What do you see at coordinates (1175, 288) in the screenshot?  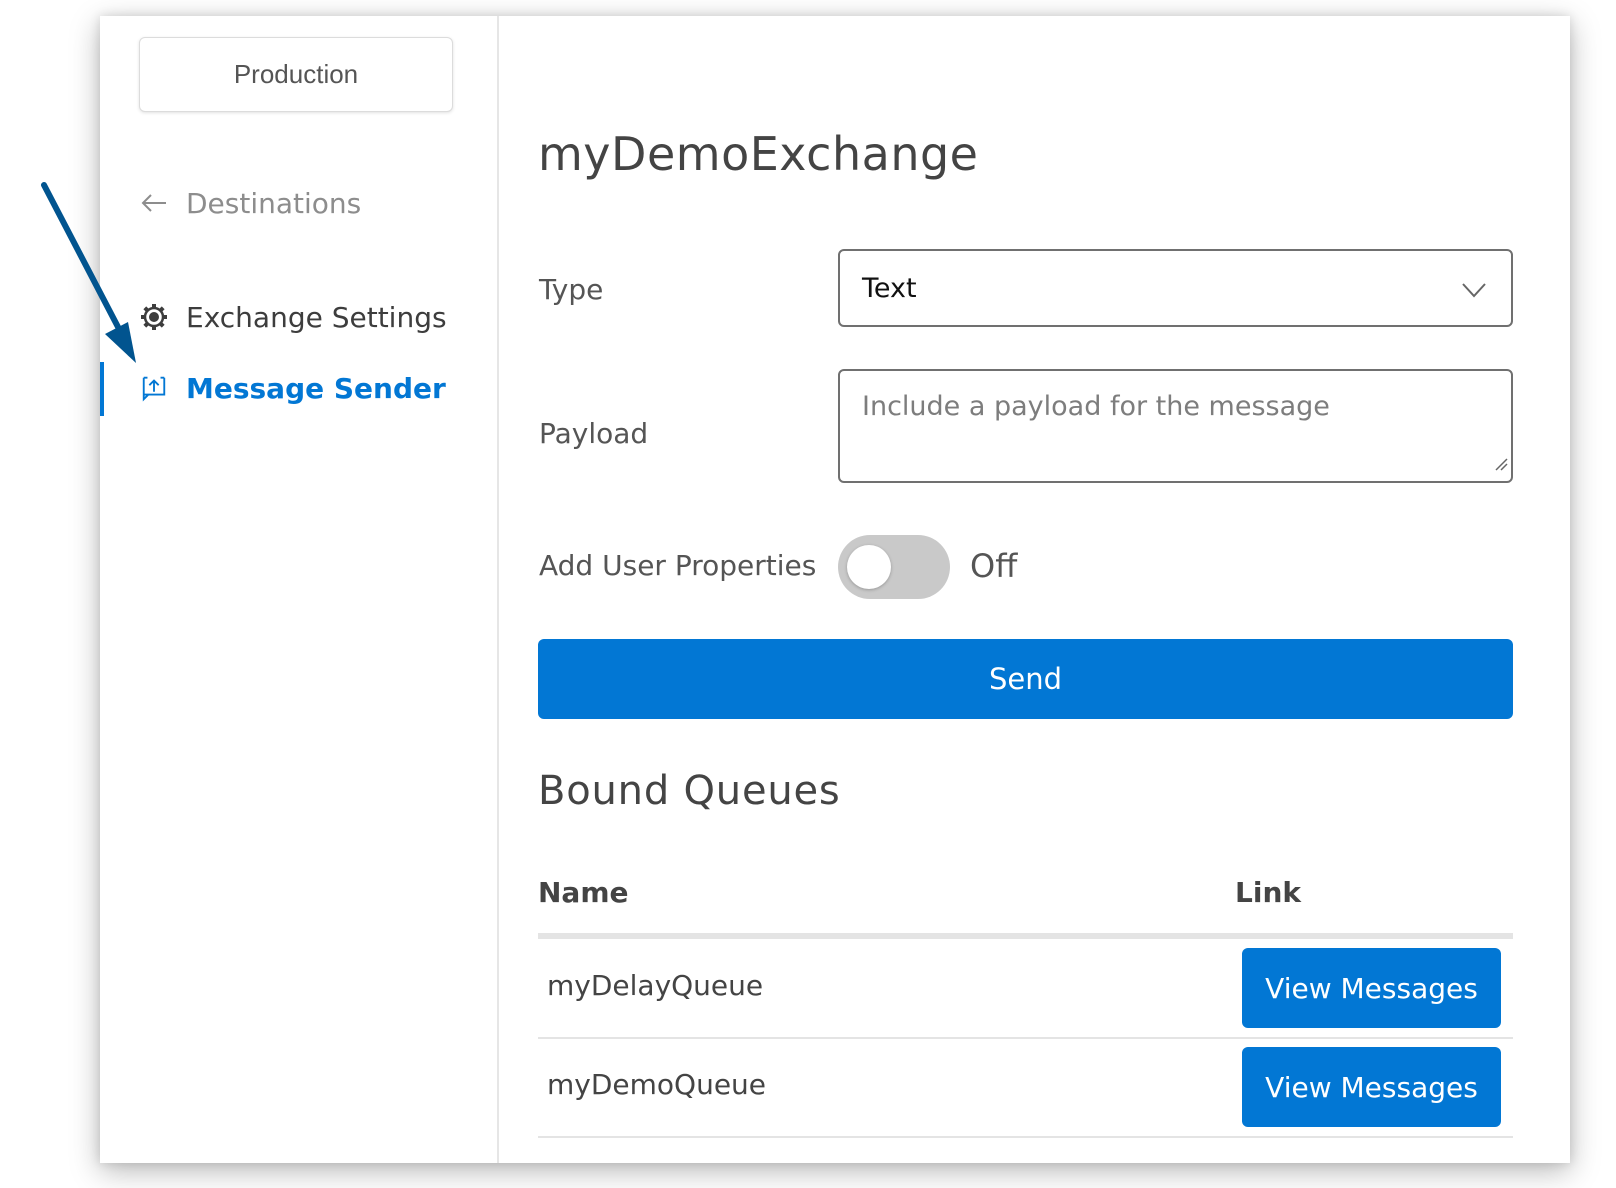 I see `type-select: Text` at bounding box center [1175, 288].